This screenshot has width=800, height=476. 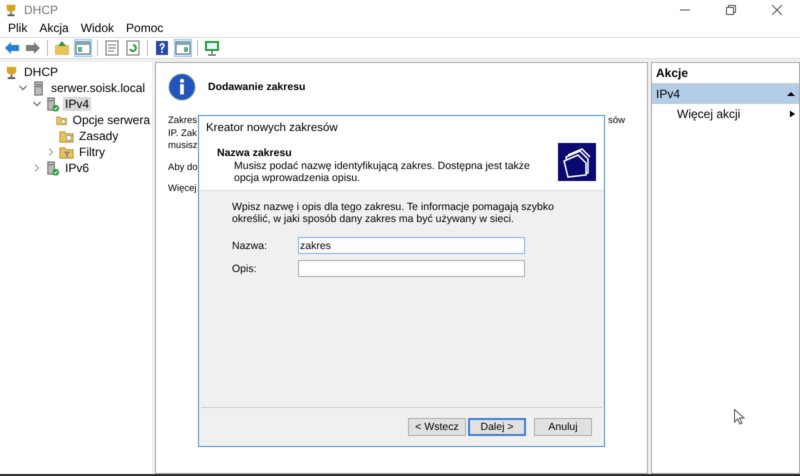 What do you see at coordinates (563, 427) in the screenshot?
I see `dialog-button: Anuluj` at bounding box center [563, 427].